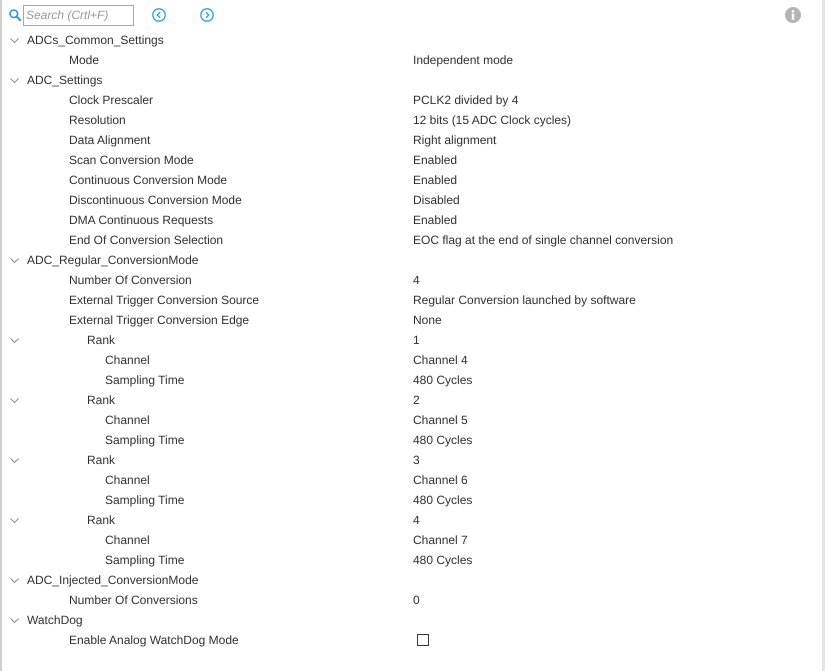  Describe the element at coordinates (524, 300) in the screenshot. I see `property-value: Regular Conversion launched by software` at that location.